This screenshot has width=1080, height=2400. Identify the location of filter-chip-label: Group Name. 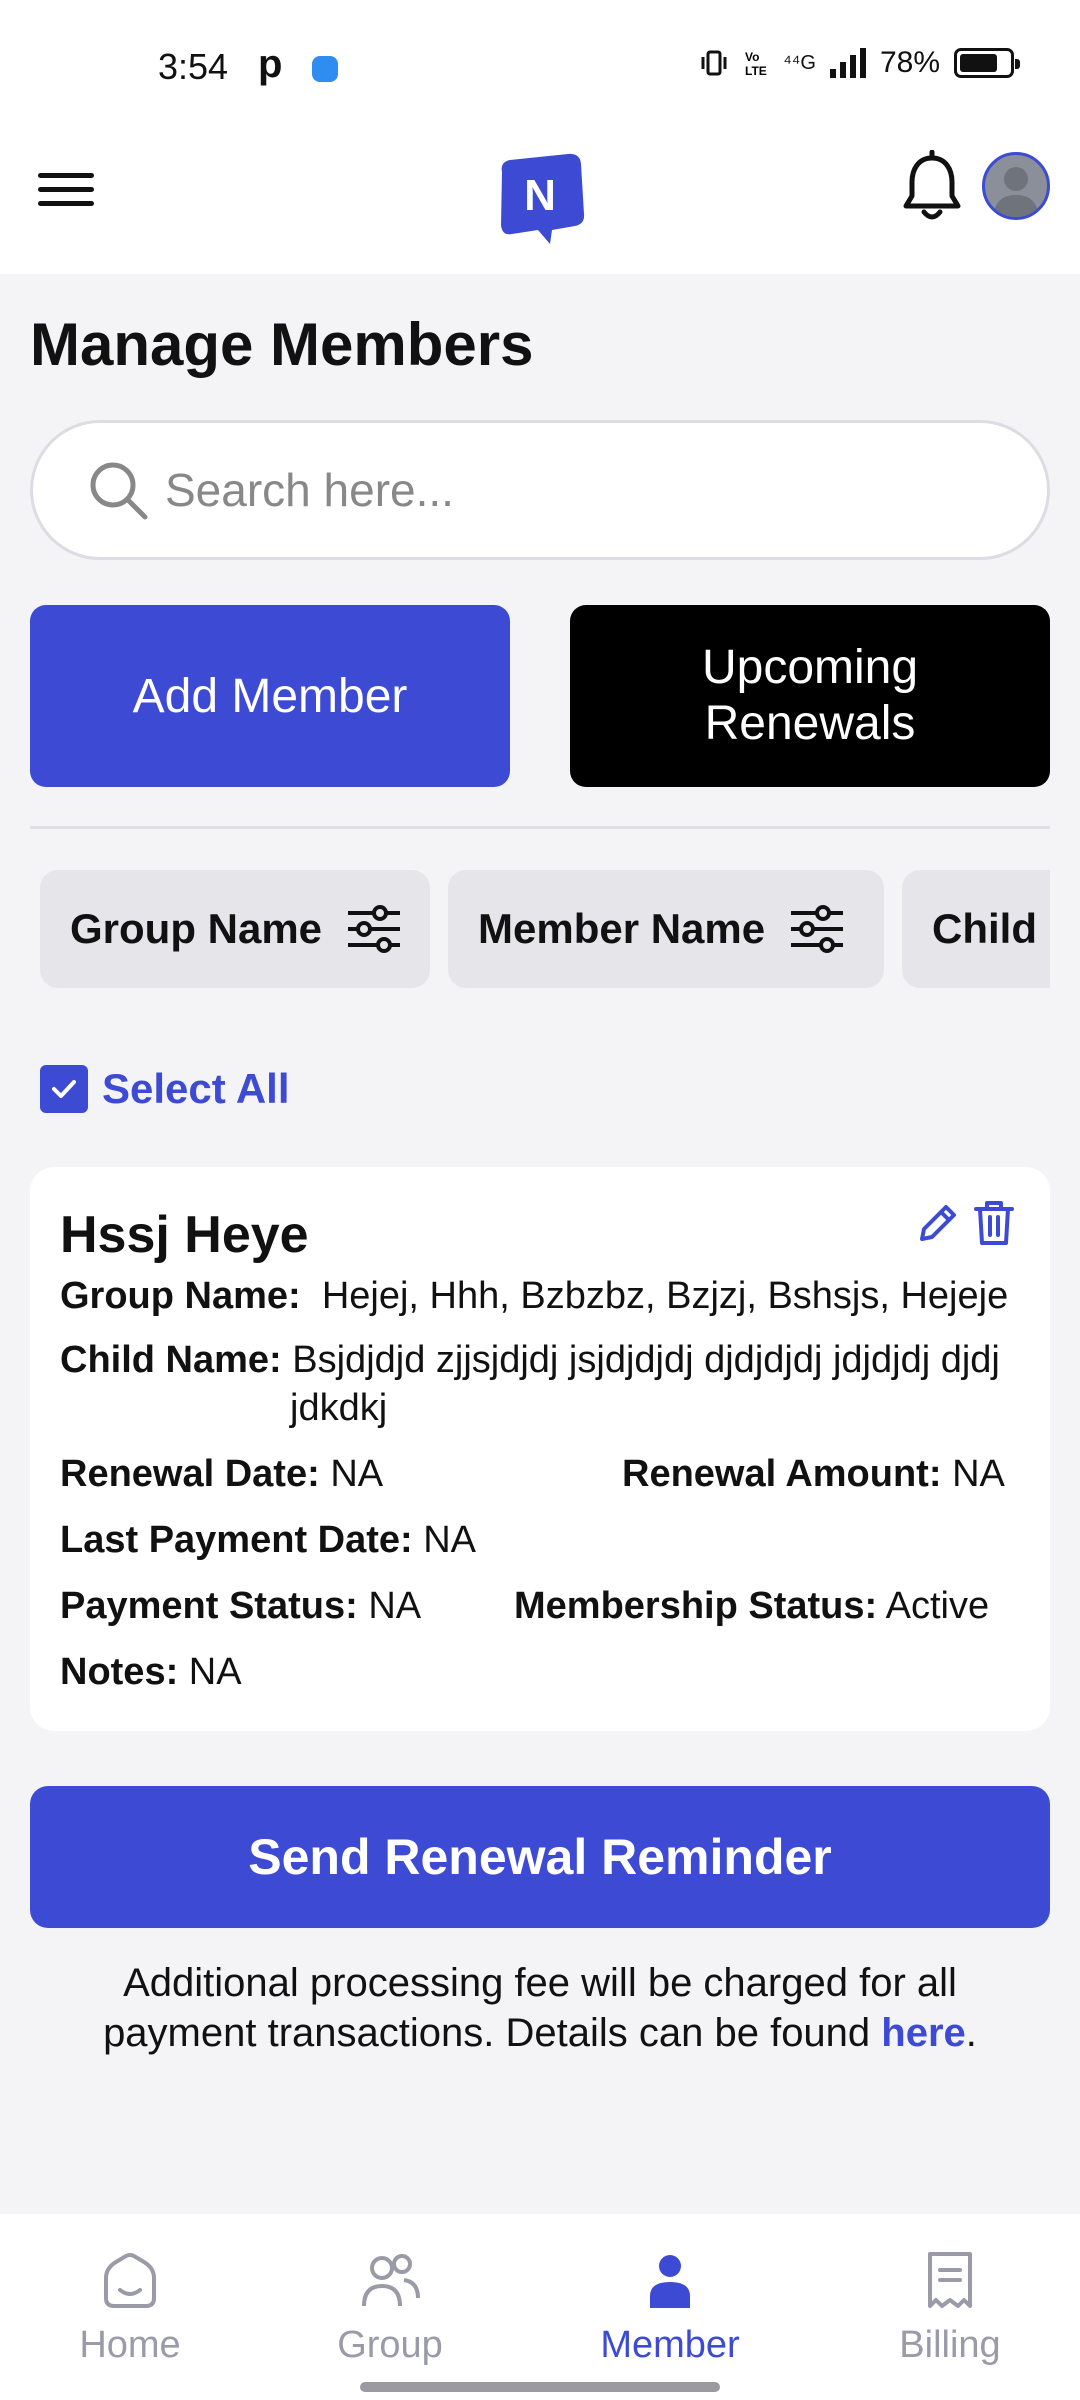
(196, 928).